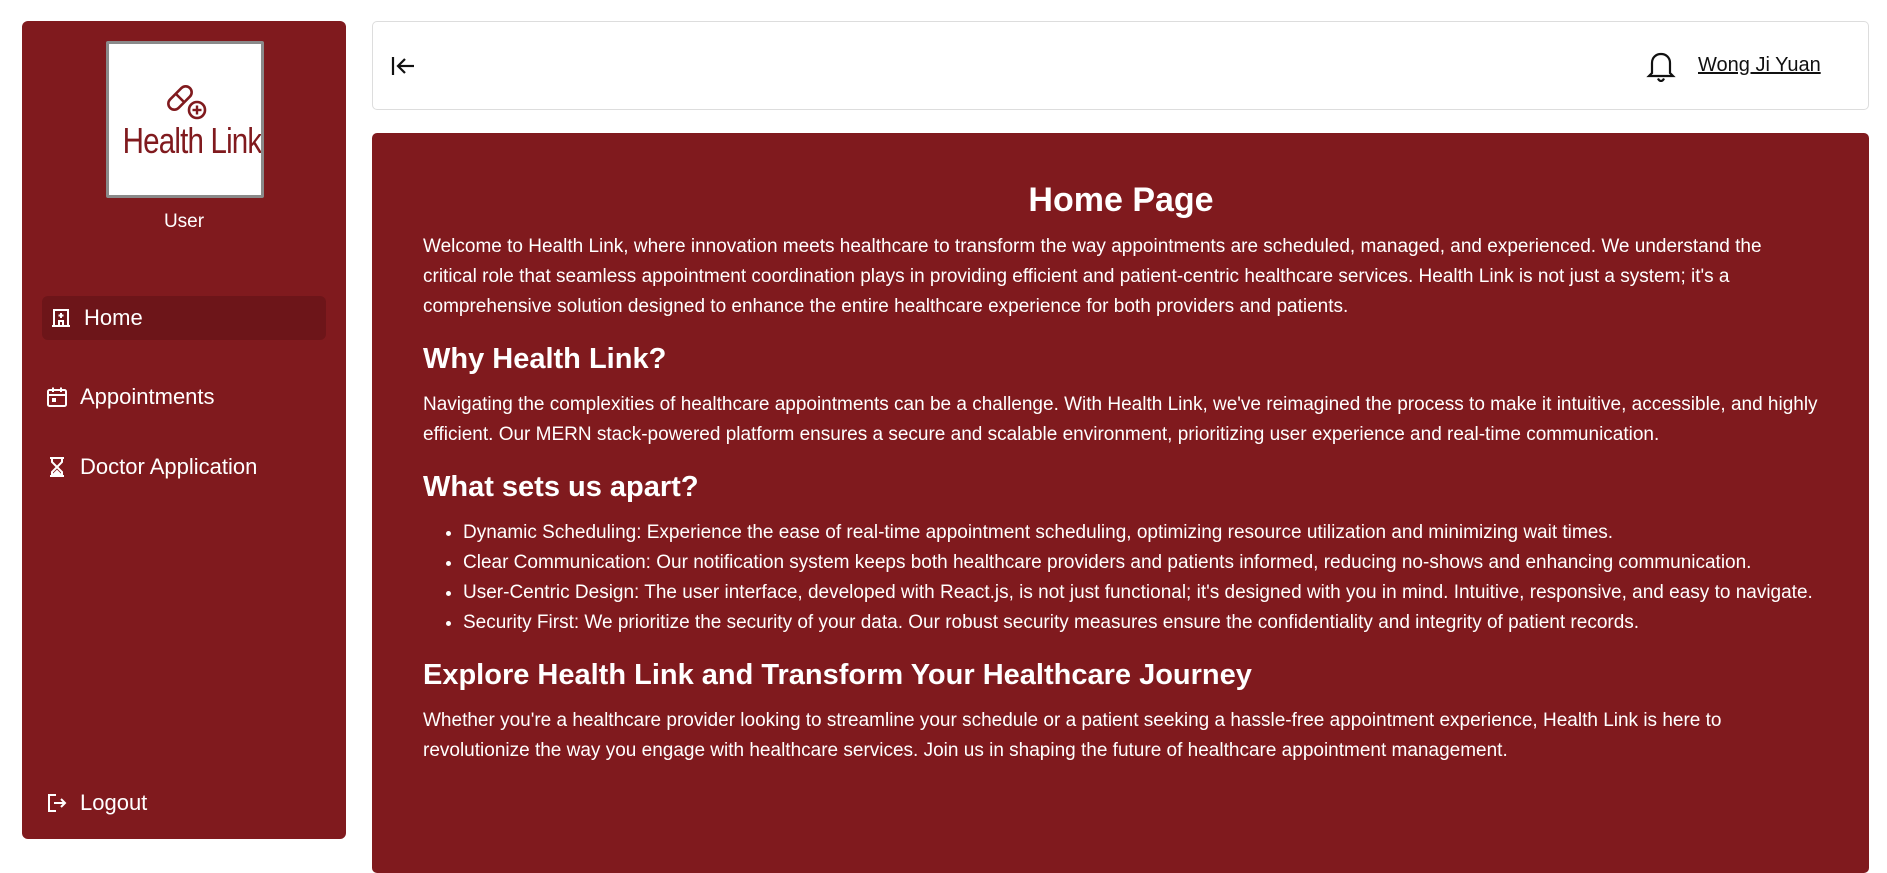  What do you see at coordinates (57, 803) in the screenshot?
I see `logout-icon` at bounding box center [57, 803].